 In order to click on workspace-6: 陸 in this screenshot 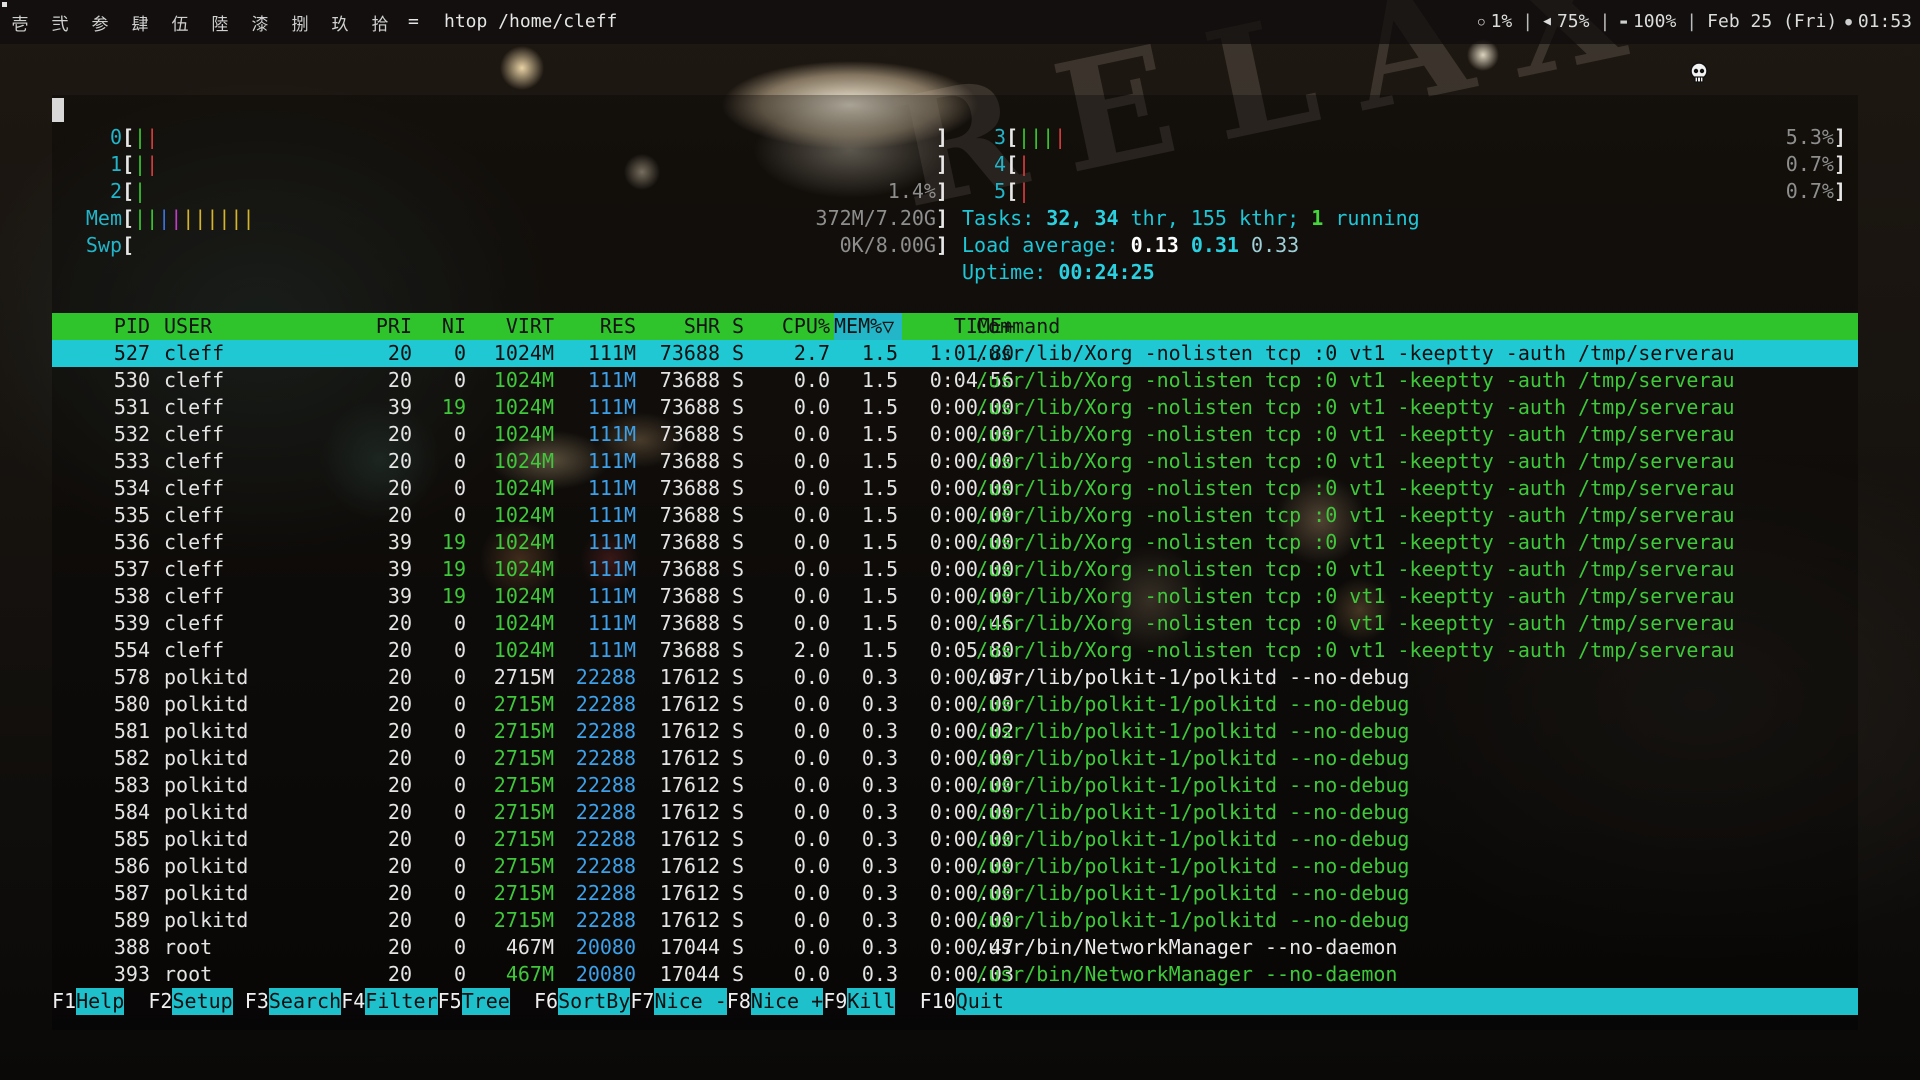, I will do `click(220, 22)`.